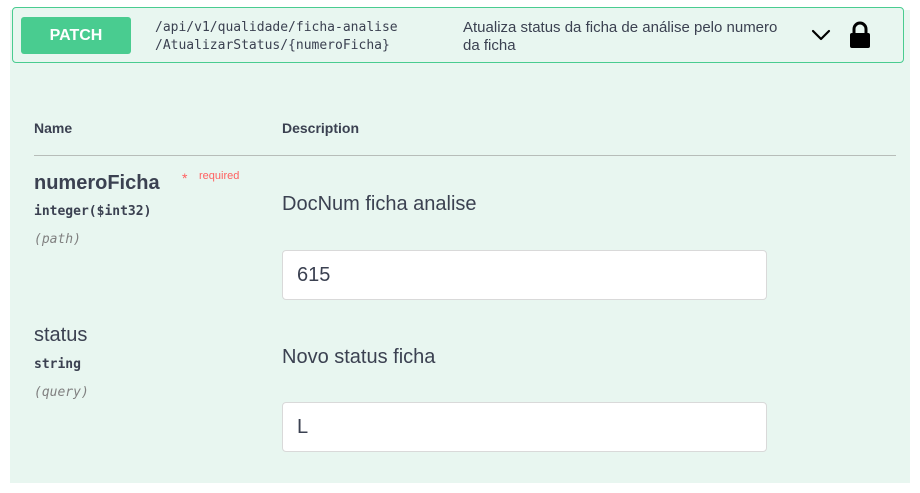 Image resolution: width=920 pixels, height=493 pixels. I want to click on parameter-location: (path), so click(57, 239).